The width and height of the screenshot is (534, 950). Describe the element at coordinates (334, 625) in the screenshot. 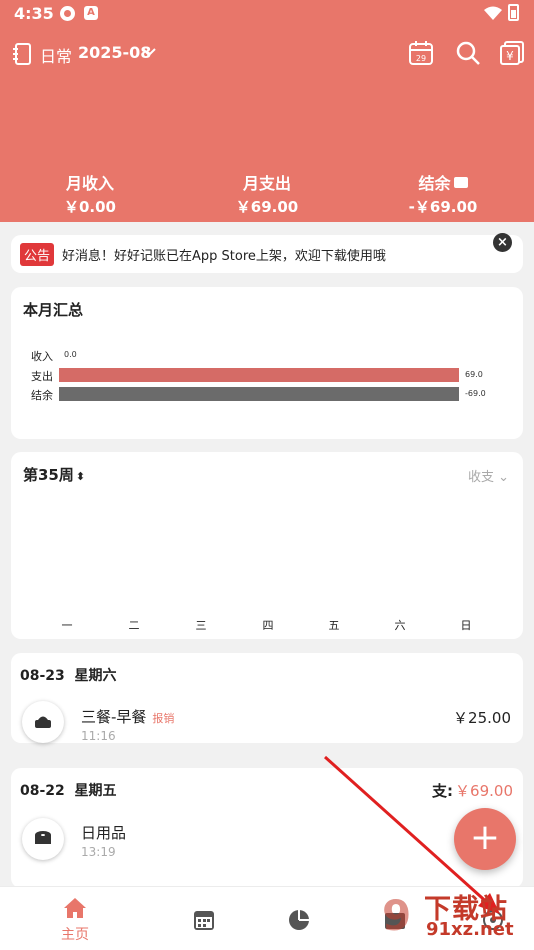

I see `day-label: 五` at that location.